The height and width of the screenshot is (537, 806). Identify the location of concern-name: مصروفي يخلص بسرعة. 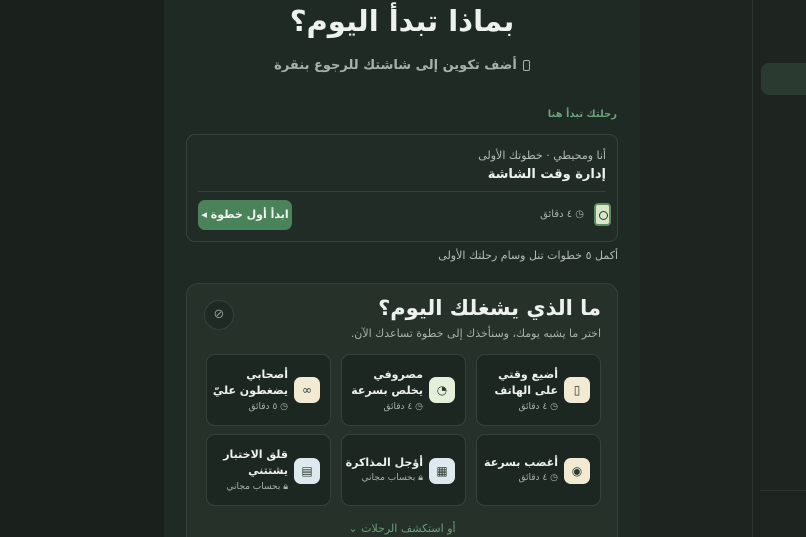
(387, 382).